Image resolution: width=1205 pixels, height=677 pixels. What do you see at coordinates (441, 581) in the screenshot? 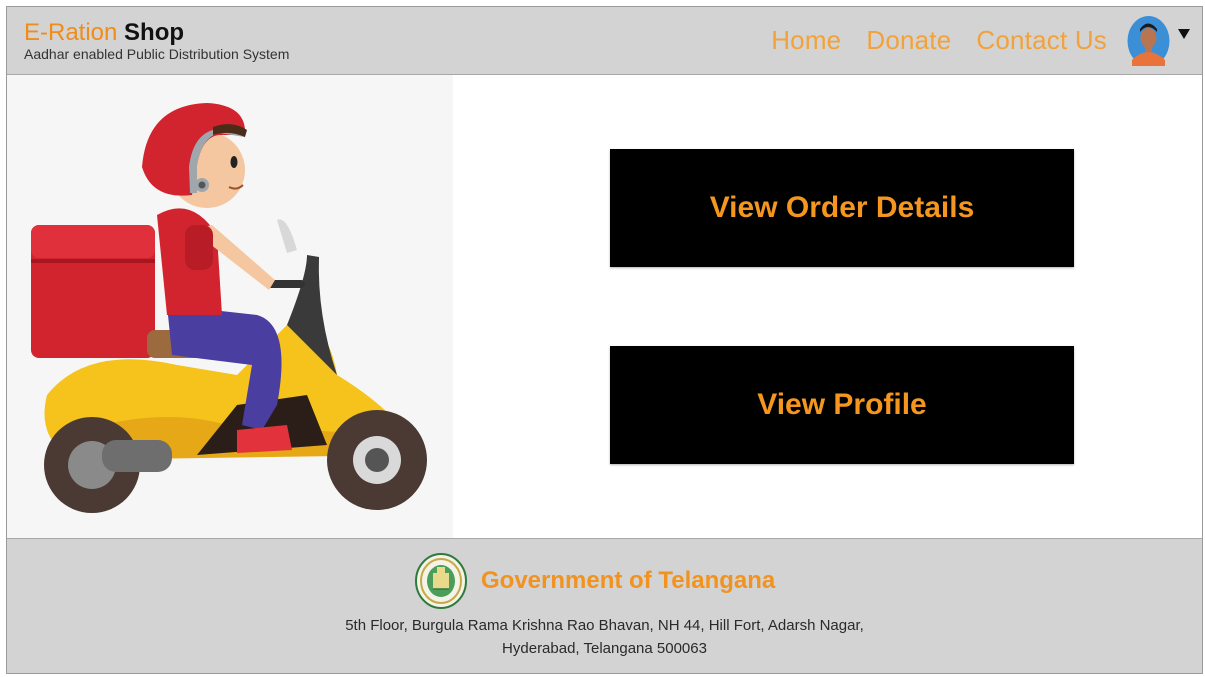
I see `telangana-emblem-icon` at bounding box center [441, 581].